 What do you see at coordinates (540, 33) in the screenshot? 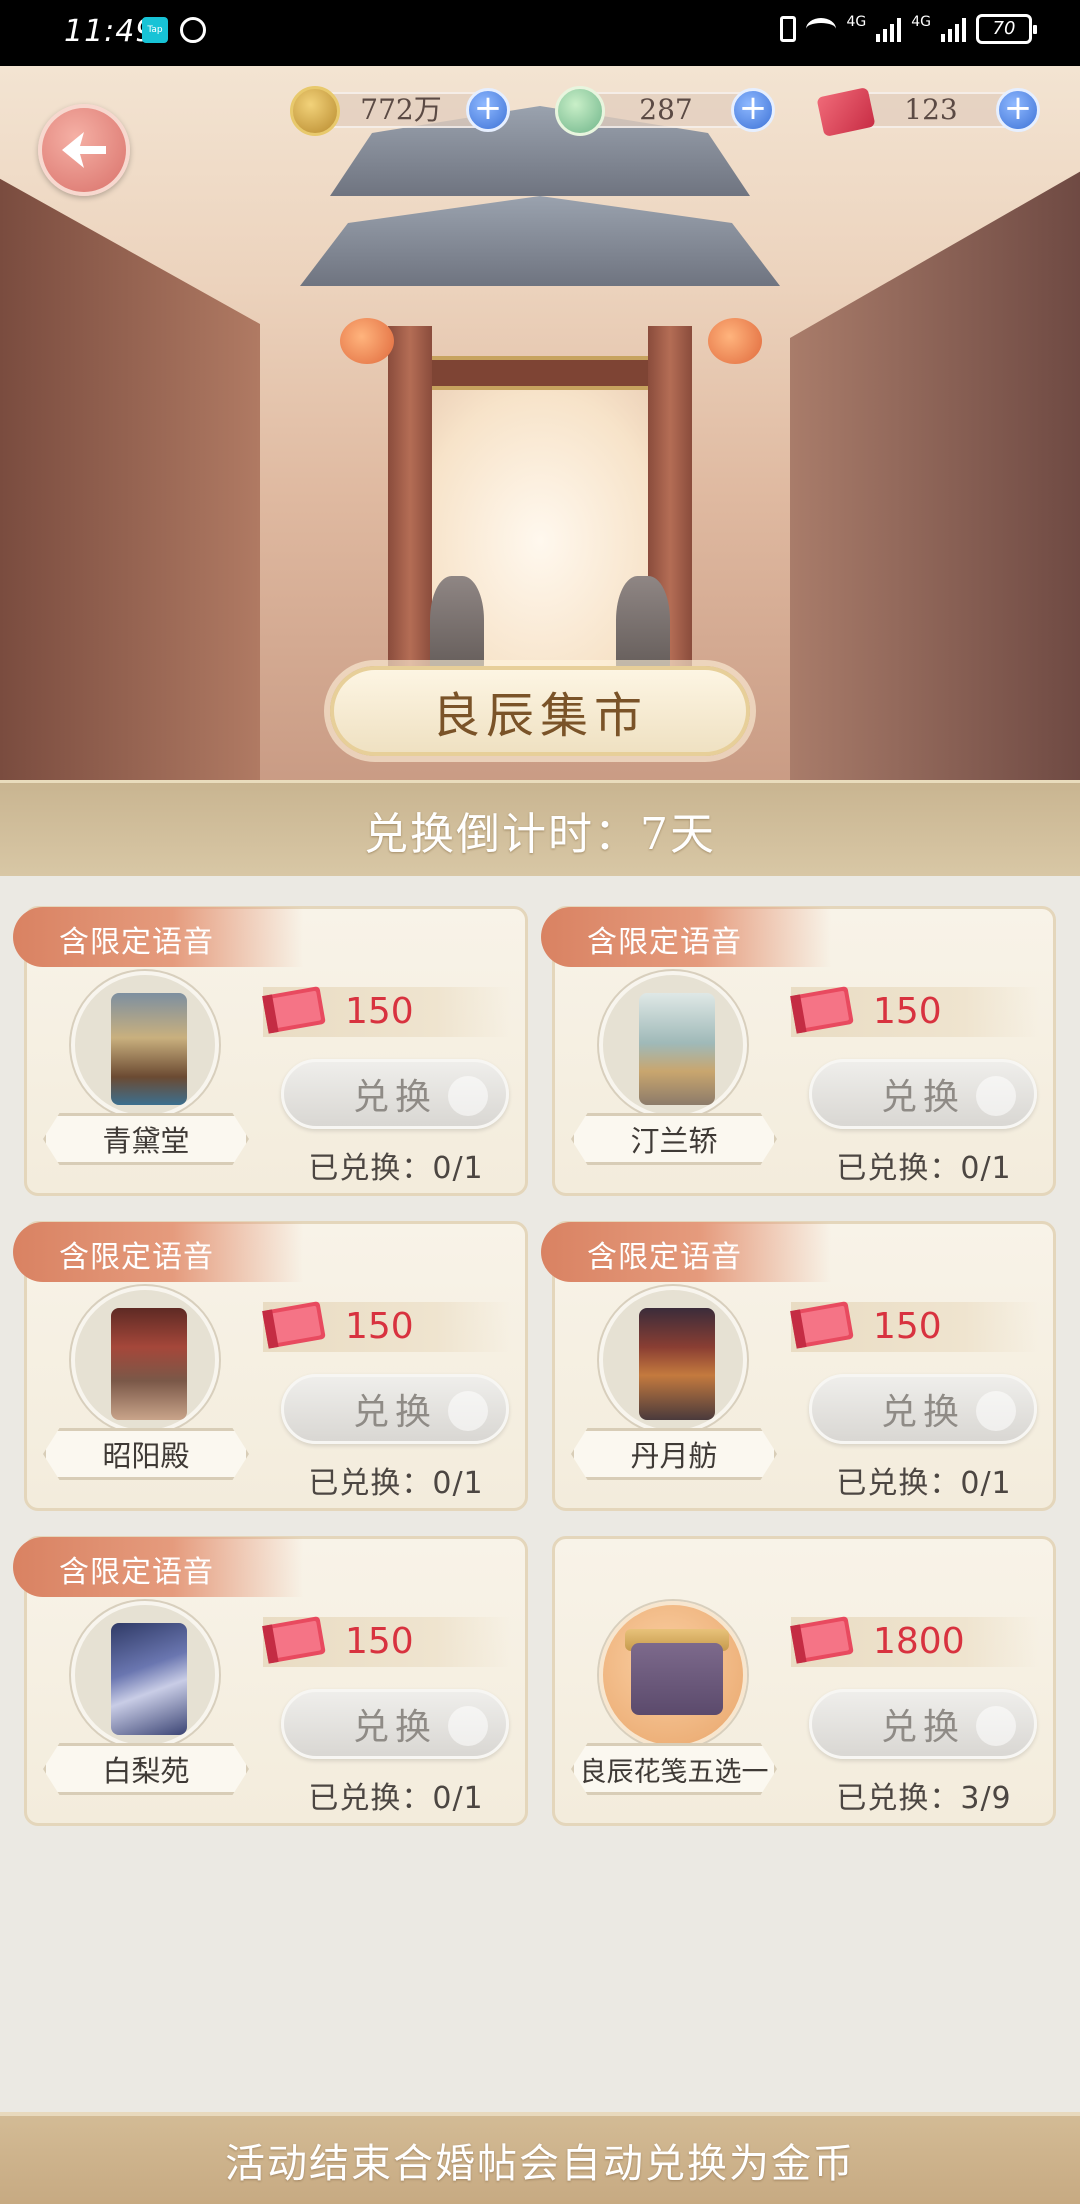
I see `status-bar: 11:49 Tap 4G 4G 70` at bounding box center [540, 33].